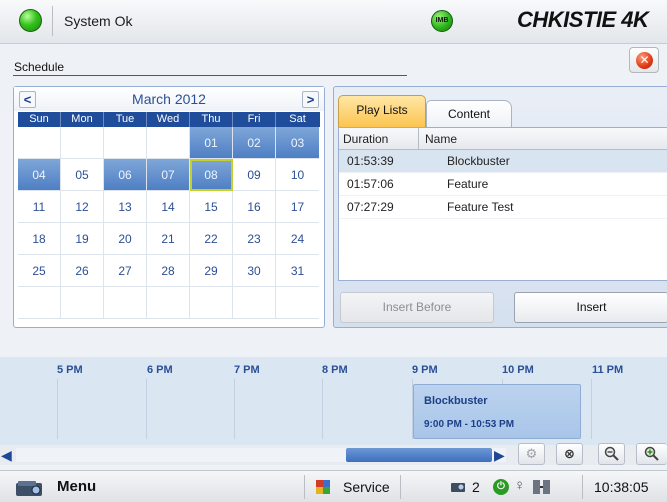 The image size is (667, 502). What do you see at coordinates (370, 161) in the screenshot?
I see `row-duration: 01:53:39` at bounding box center [370, 161].